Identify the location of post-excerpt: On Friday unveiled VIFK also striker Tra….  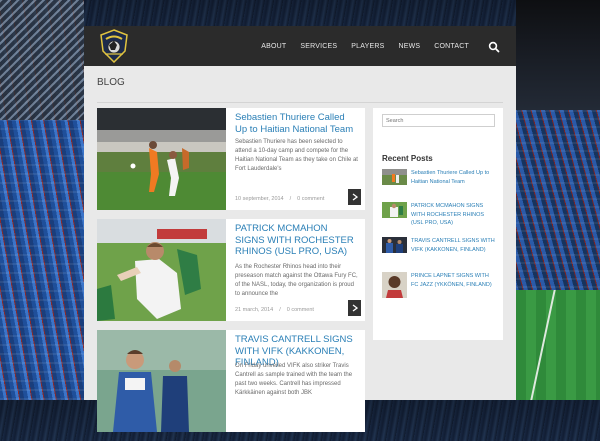
(294, 379).